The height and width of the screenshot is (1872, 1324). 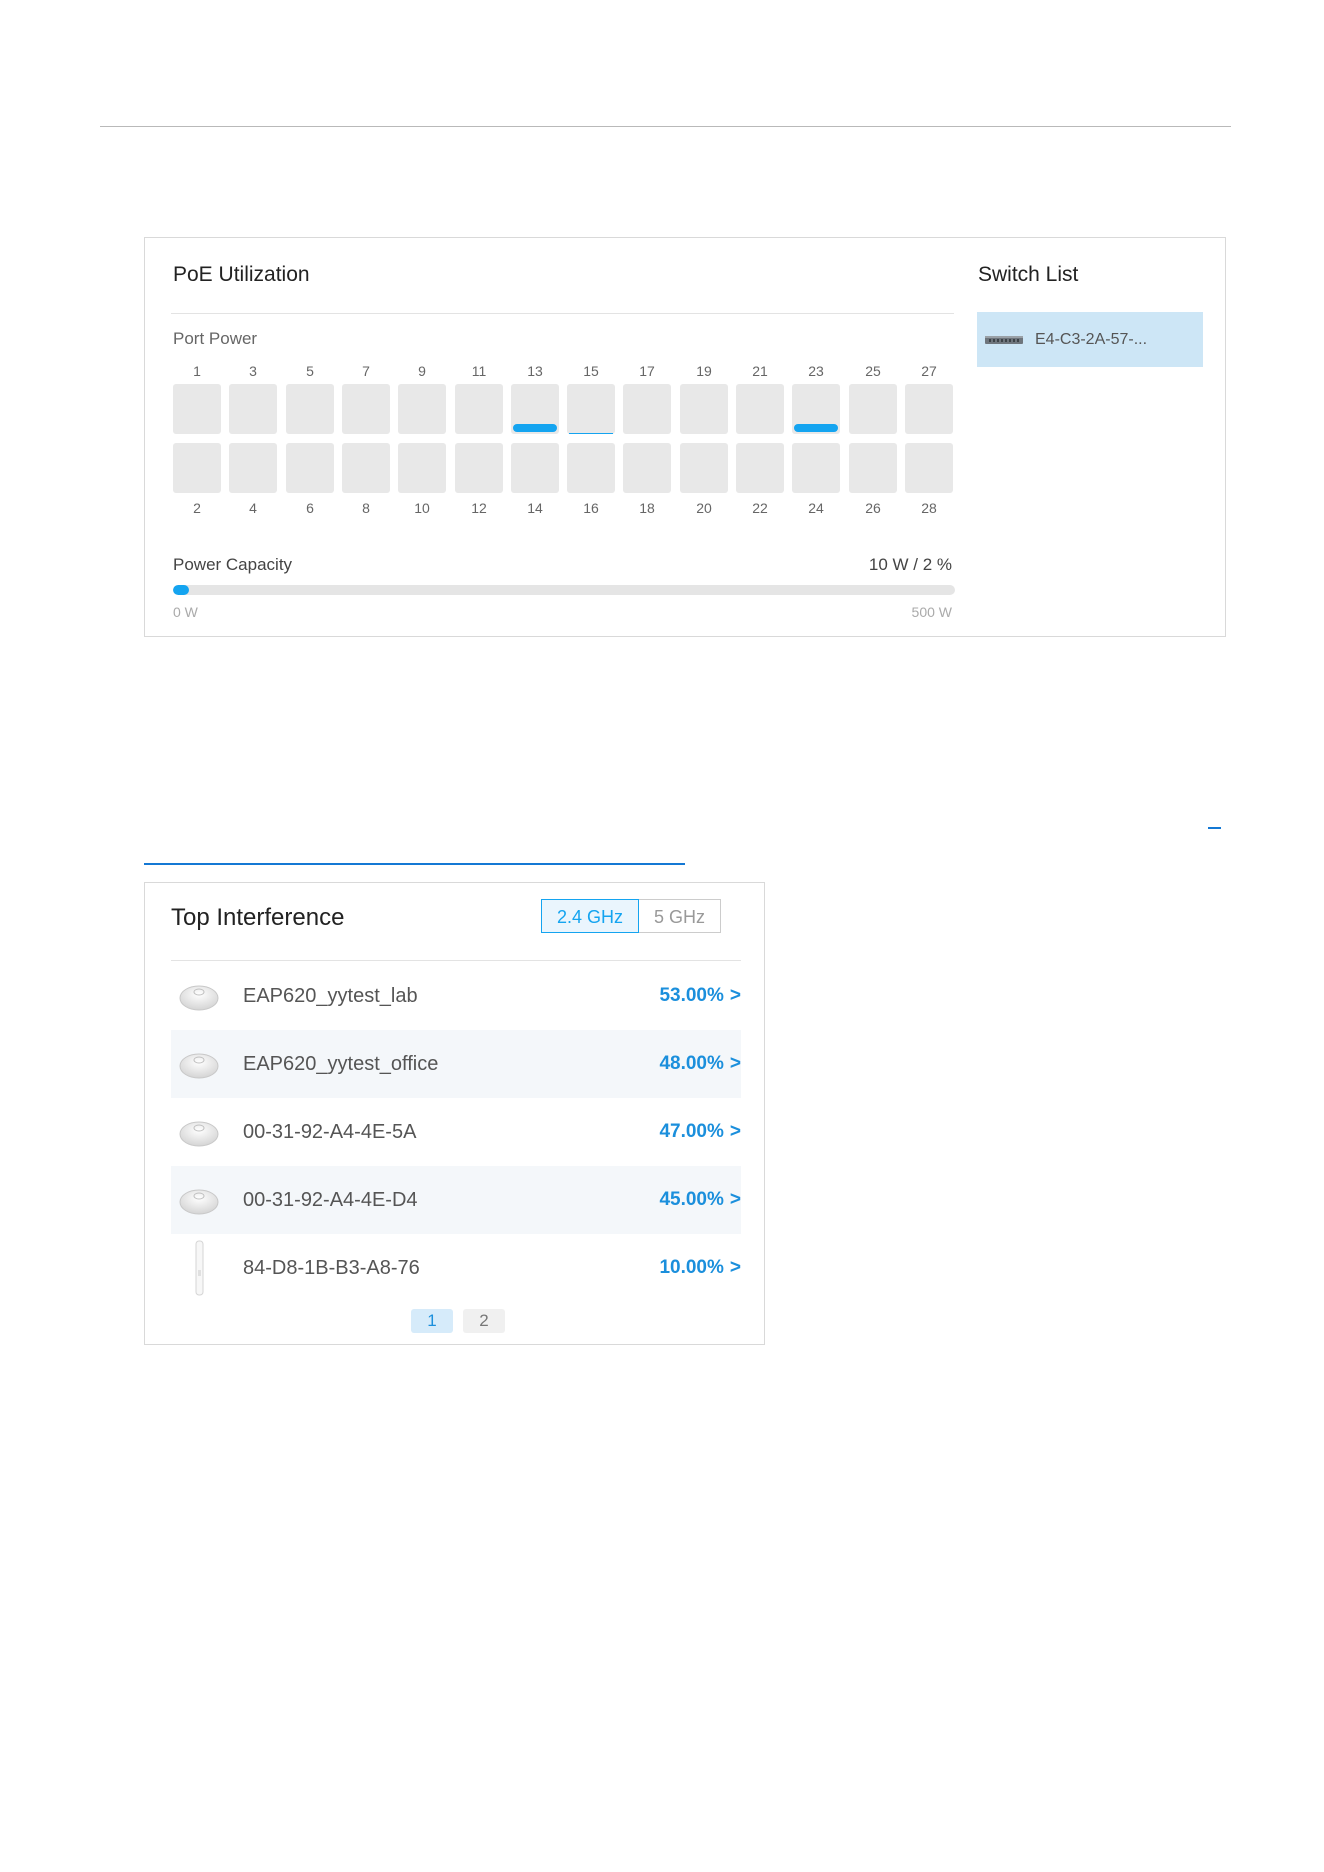 I want to click on port-13: 13, so click(x=535, y=398).